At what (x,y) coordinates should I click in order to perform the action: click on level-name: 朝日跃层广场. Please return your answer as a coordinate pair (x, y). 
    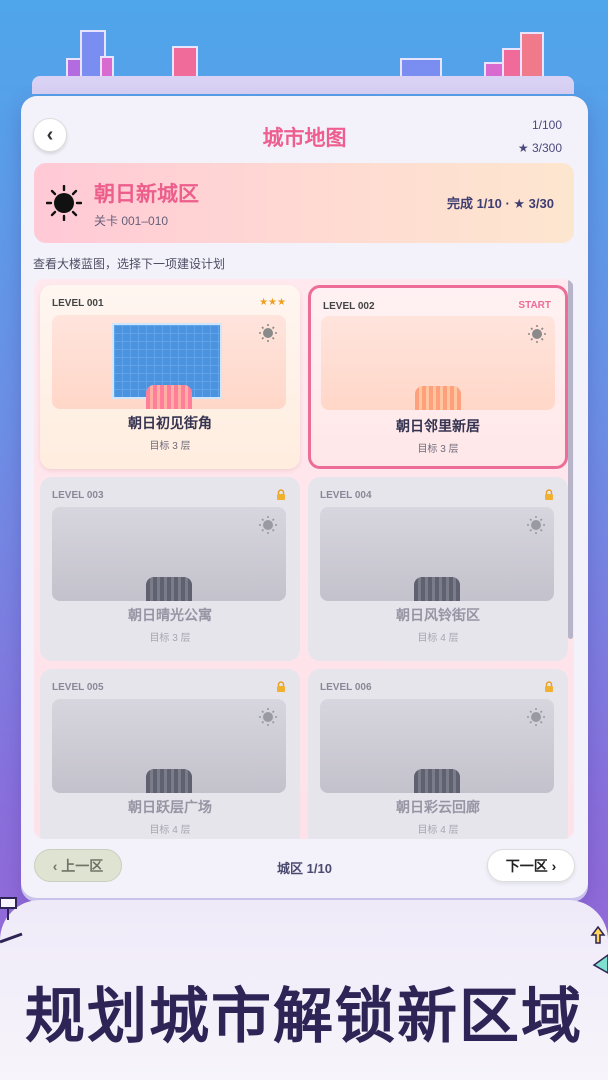
    Looking at the image, I should click on (170, 807).